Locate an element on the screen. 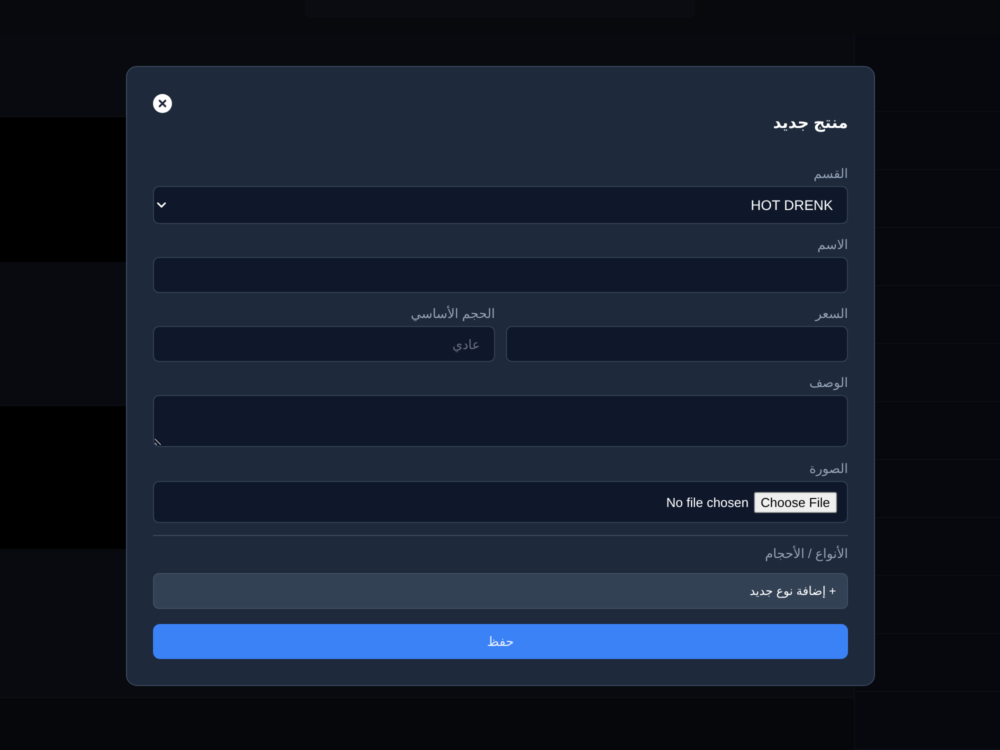 The width and height of the screenshot is (1000, 750). price-input is located at coordinates (677, 344).